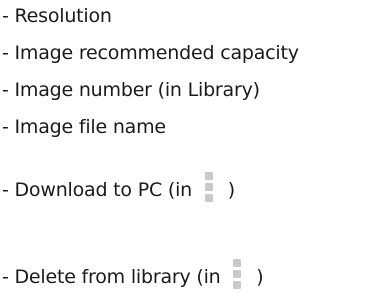 The image size is (388, 302). I want to click on list-item-image-number: - Image number (in Library), so click(131, 90).